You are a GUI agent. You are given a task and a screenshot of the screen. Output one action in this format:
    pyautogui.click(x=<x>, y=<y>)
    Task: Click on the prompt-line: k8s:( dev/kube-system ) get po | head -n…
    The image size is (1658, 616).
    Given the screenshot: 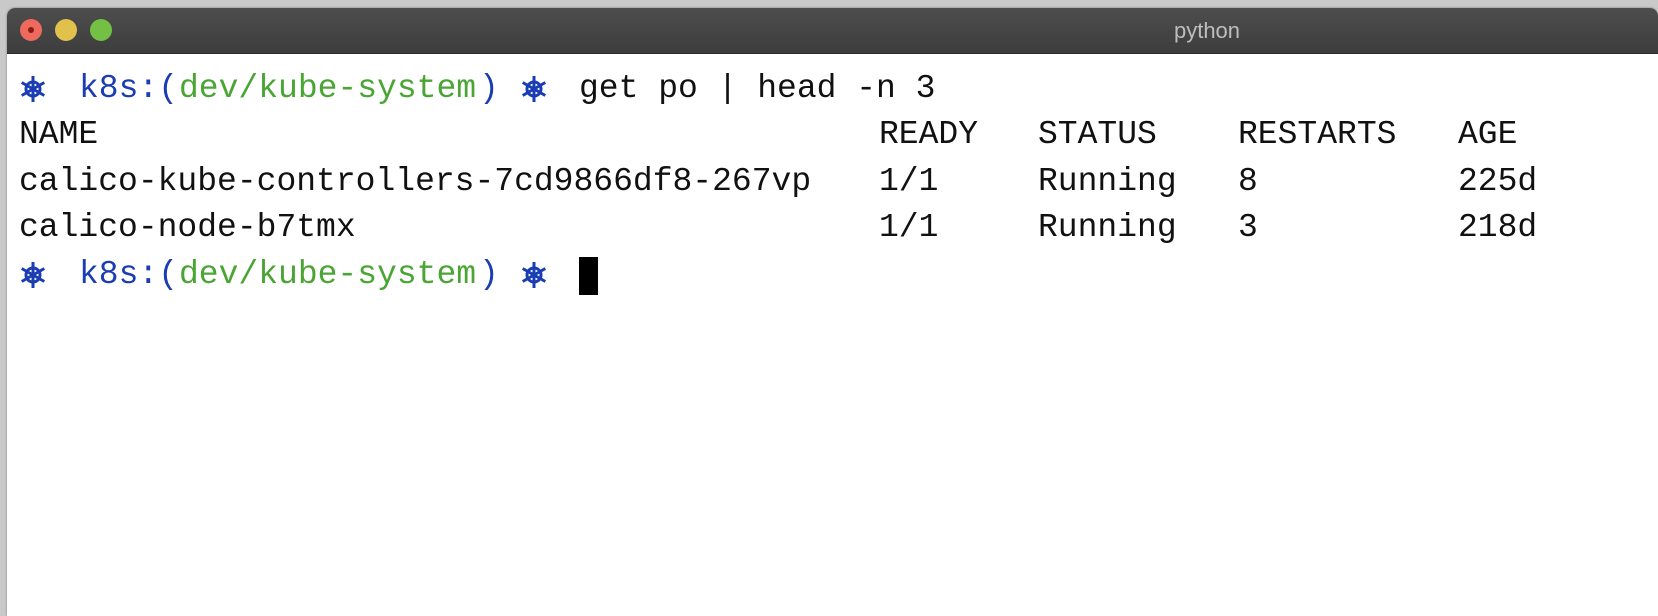 What is the action you would take?
    pyautogui.click(x=477, y=89)
    